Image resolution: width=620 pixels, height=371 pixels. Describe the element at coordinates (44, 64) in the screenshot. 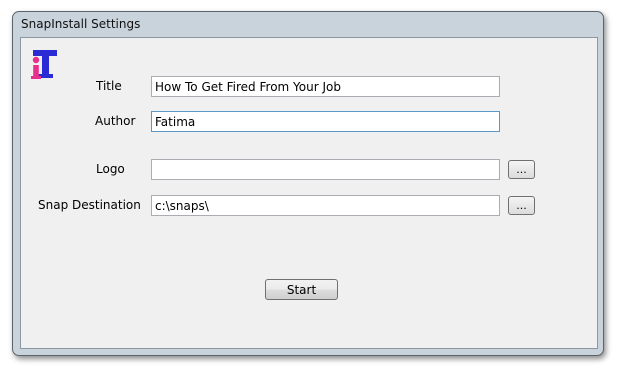

I see `app-logo-icon` at that location.